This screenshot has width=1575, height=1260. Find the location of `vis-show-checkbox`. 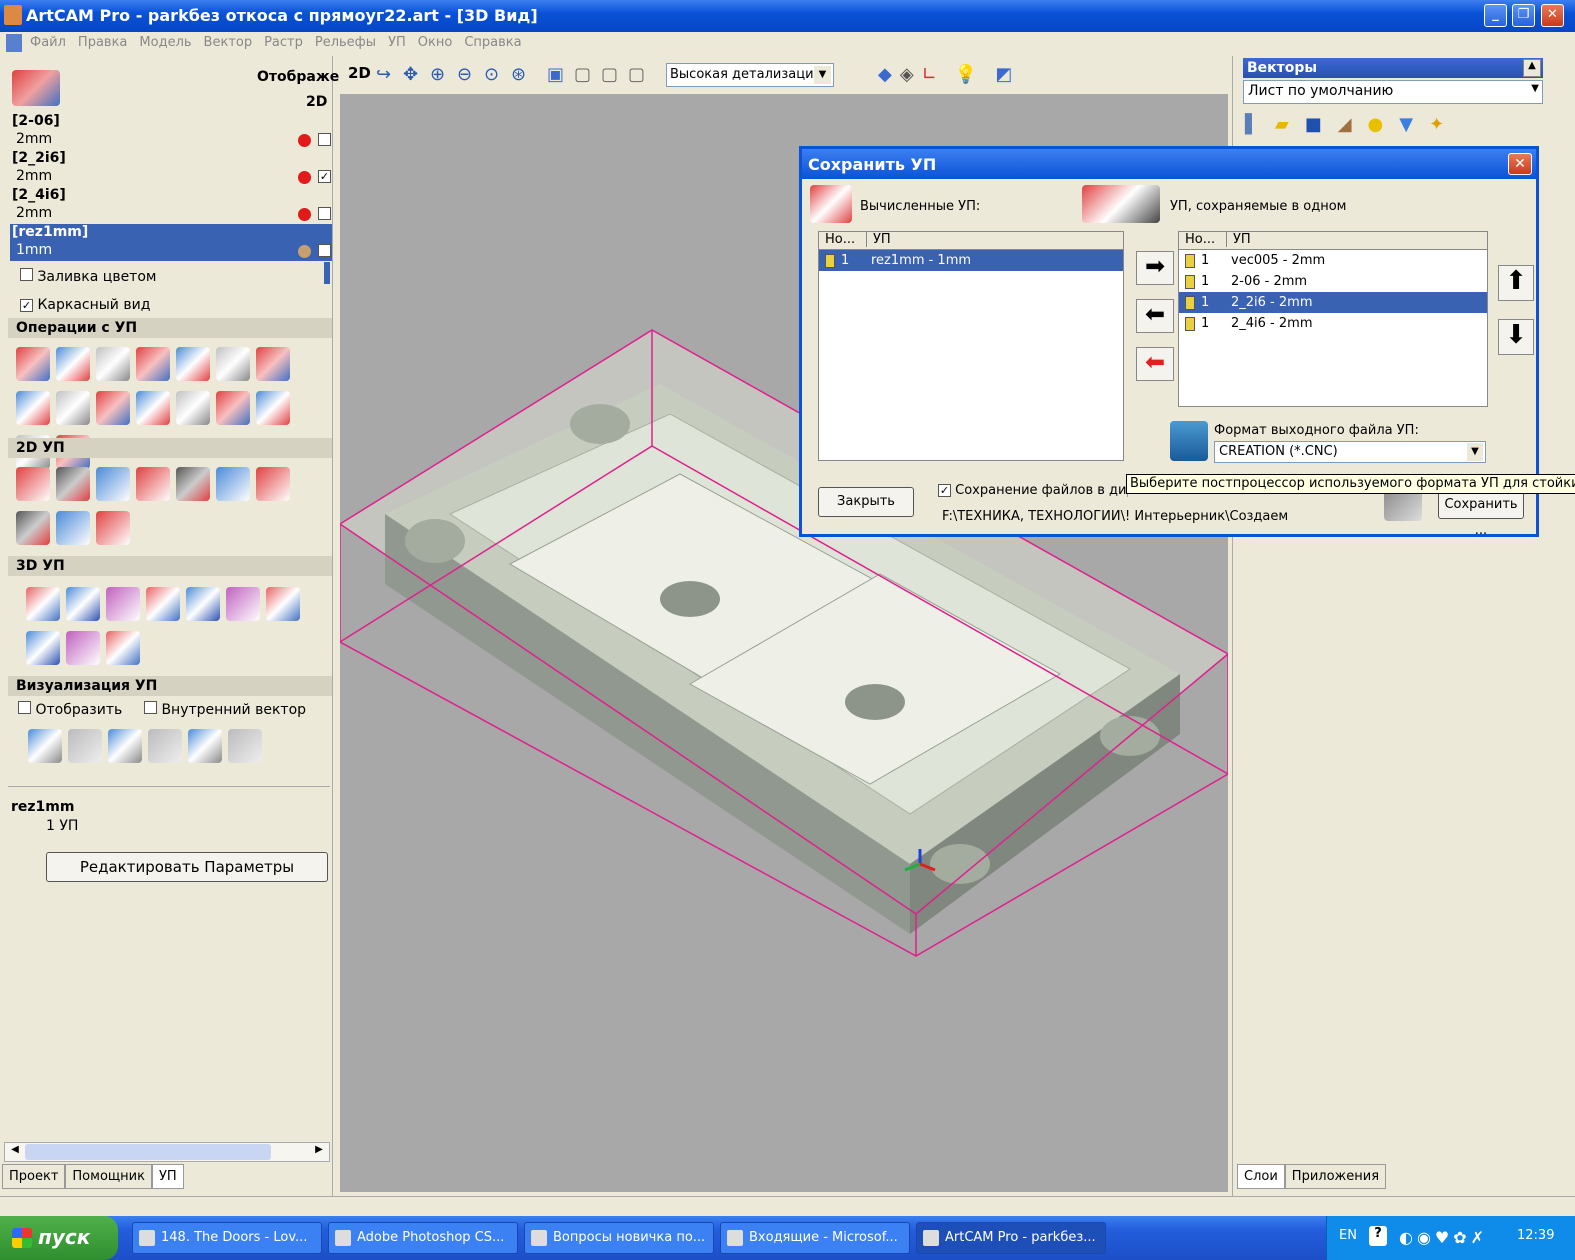

vis-show-checkbox is located at coordinates (24, 707).